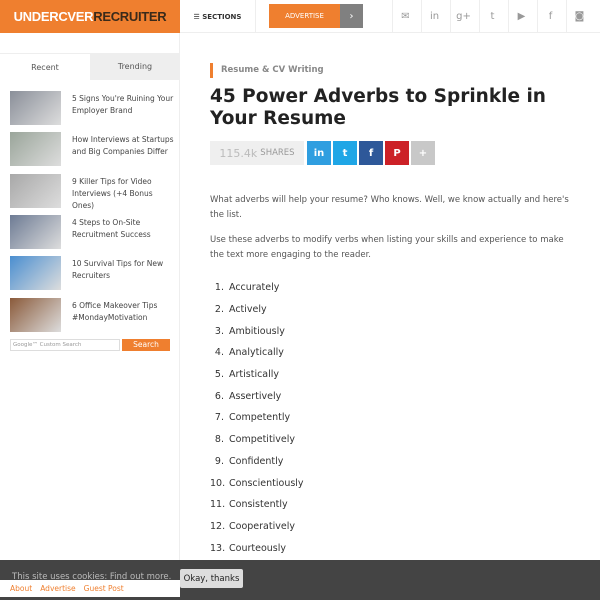  I want to click on linkedin-share-button: in, so click(319, 153).